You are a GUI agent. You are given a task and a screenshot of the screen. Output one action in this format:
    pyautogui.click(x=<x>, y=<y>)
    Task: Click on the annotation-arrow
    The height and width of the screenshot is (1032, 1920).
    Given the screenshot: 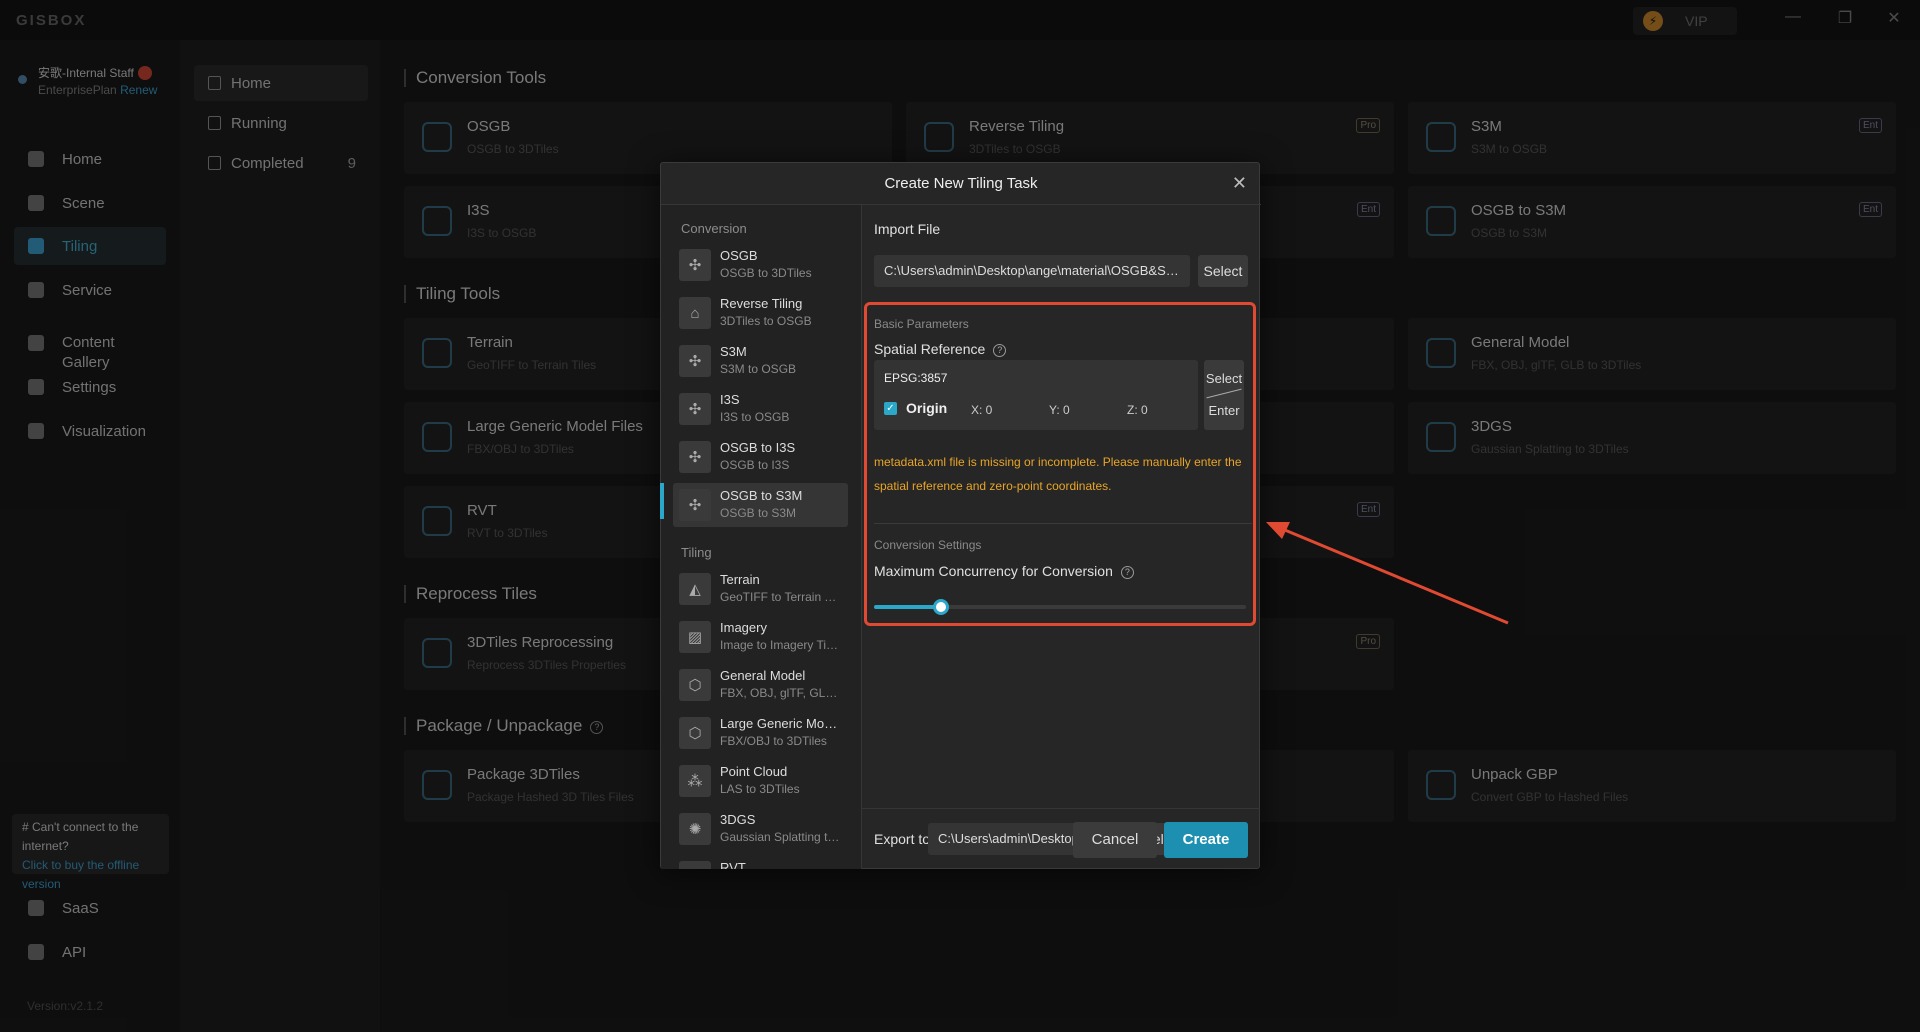 What is the action you would take?
    pyautogui.click(x=1387, y=573)
    